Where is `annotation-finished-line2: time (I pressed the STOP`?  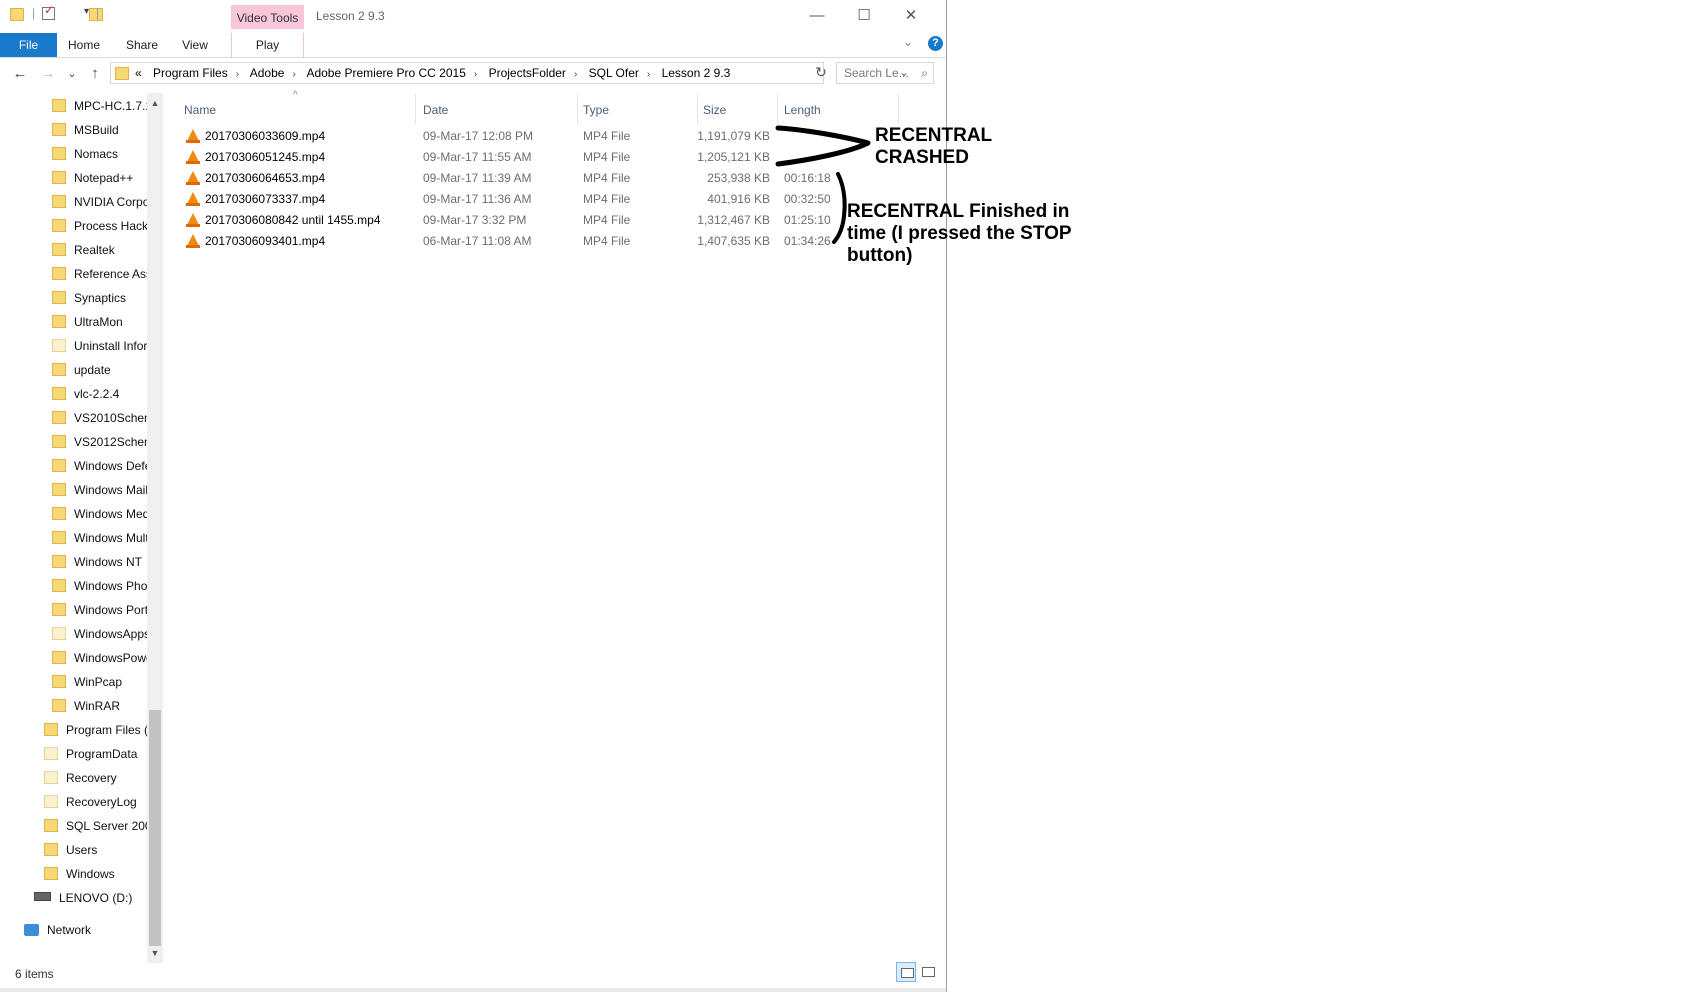
annotation-finished-line2: time (I pressed the STOP is located at coordinates (959, 233).